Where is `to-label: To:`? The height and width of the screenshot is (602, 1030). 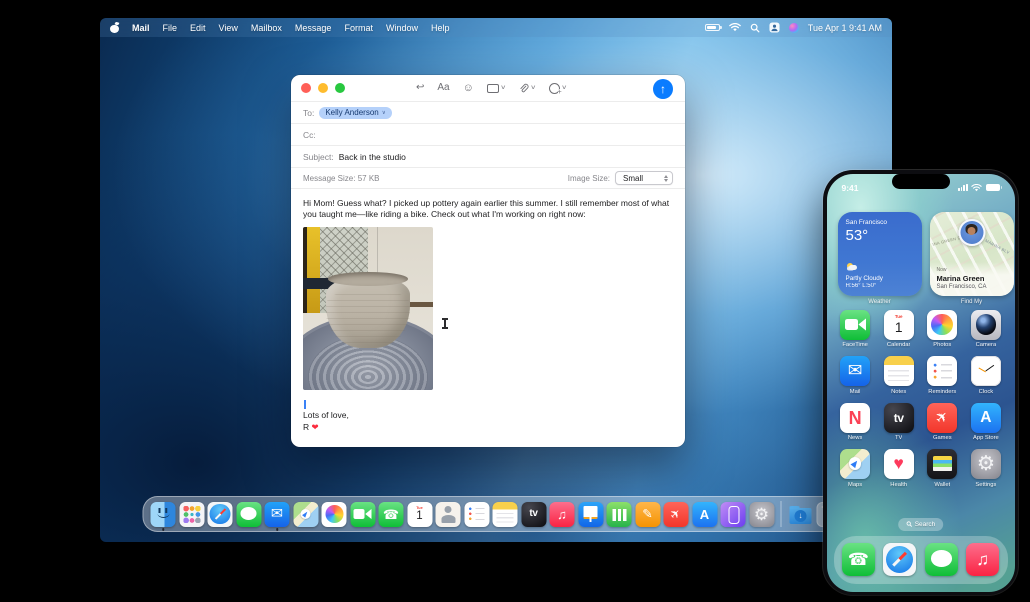
to-label: To: is located at coordinates (309, 112).